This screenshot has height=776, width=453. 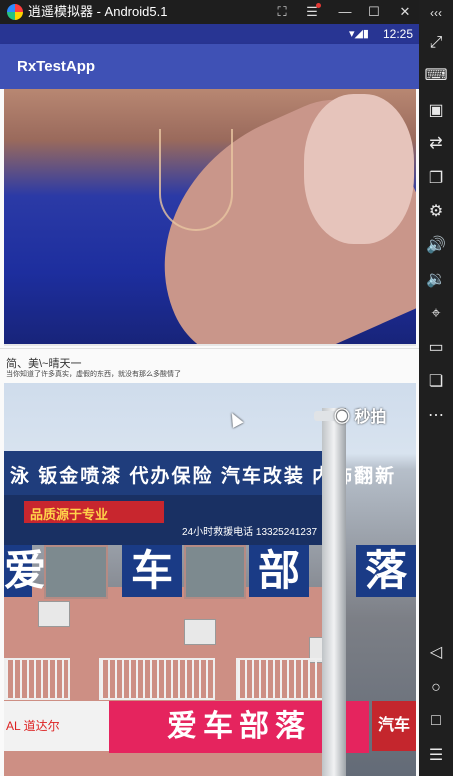 What do you see at coordinates (209, 66) in the screenshot?
I see `app-toolbar: RxTestApp` at bounding box center [209, 66].